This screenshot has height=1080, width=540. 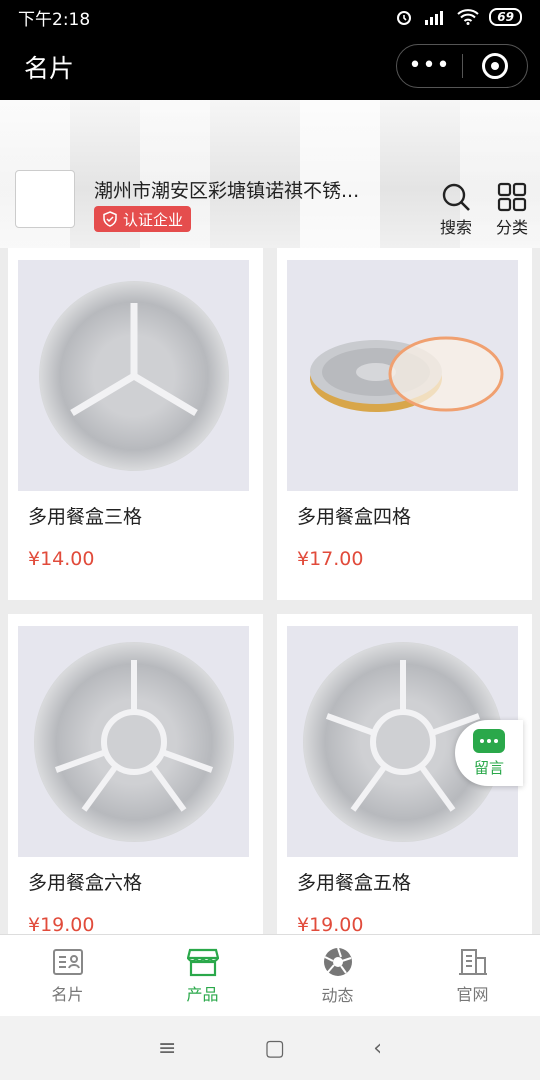 What do you see at coordinates (61, 559) in the screenshot?
I see `product-price: ¥14.00` at bounding box center [61, 559].